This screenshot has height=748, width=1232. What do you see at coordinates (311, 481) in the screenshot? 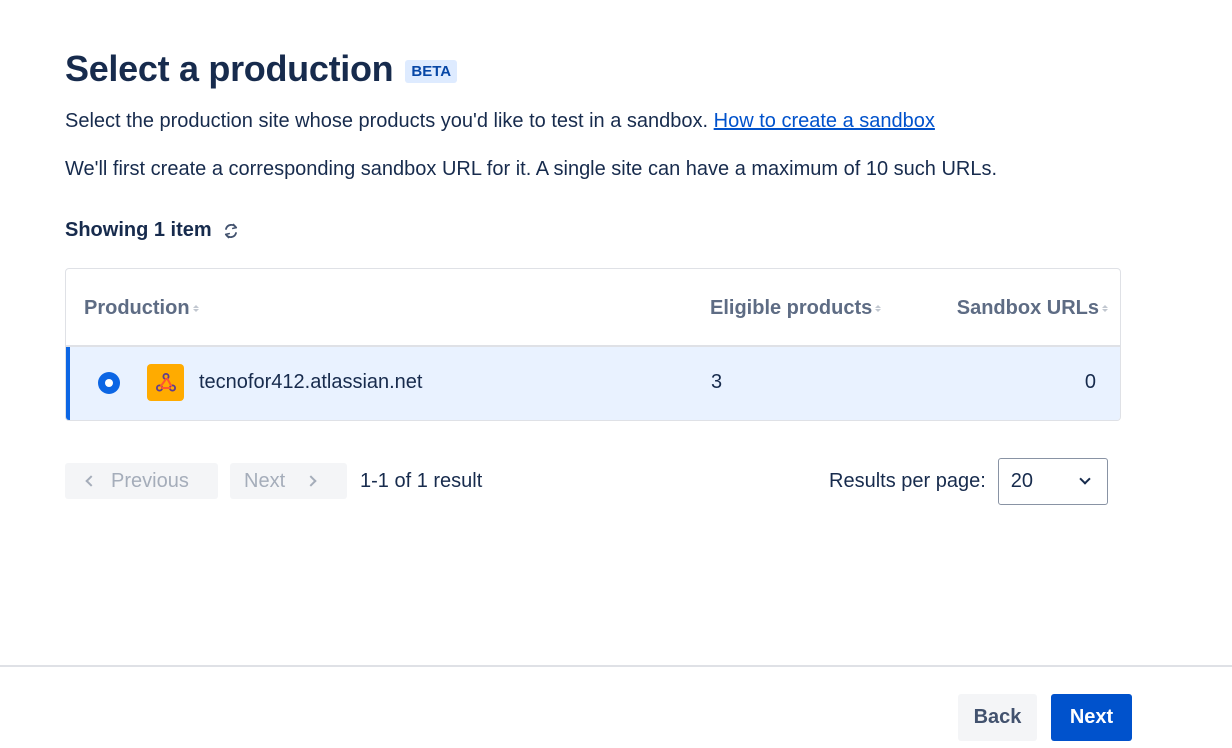
I see `chevron-right-icon` at bounding box center [311, 481].